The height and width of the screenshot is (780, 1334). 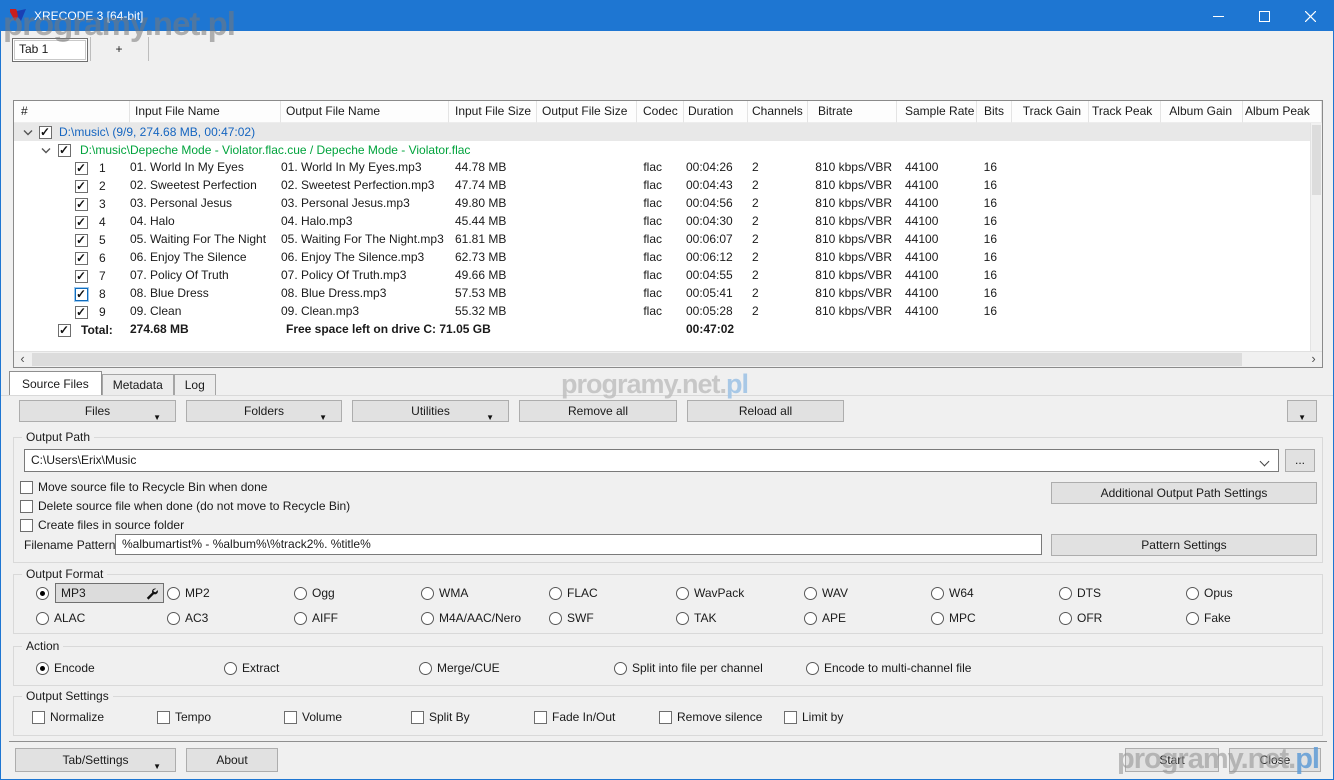 What do you see at coordinates (347, 717) in the screenshot?
I see `setting-volume: Volume` at bounding box center [347, 717].